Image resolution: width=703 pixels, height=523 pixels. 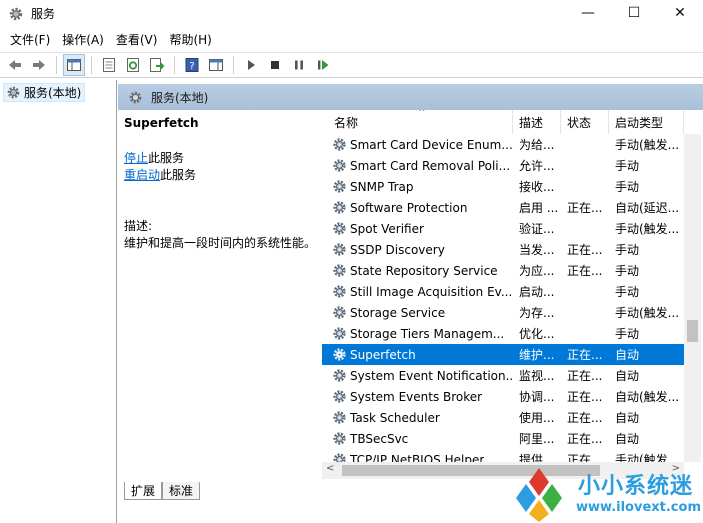 I want to click on refresh-button, so click(x=133, y=65).